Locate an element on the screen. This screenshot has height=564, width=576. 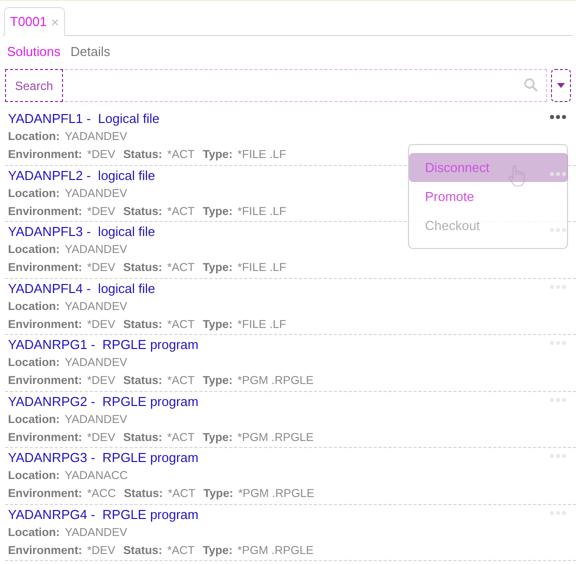
menu-item: Promote is located at coordinates (488, 196).